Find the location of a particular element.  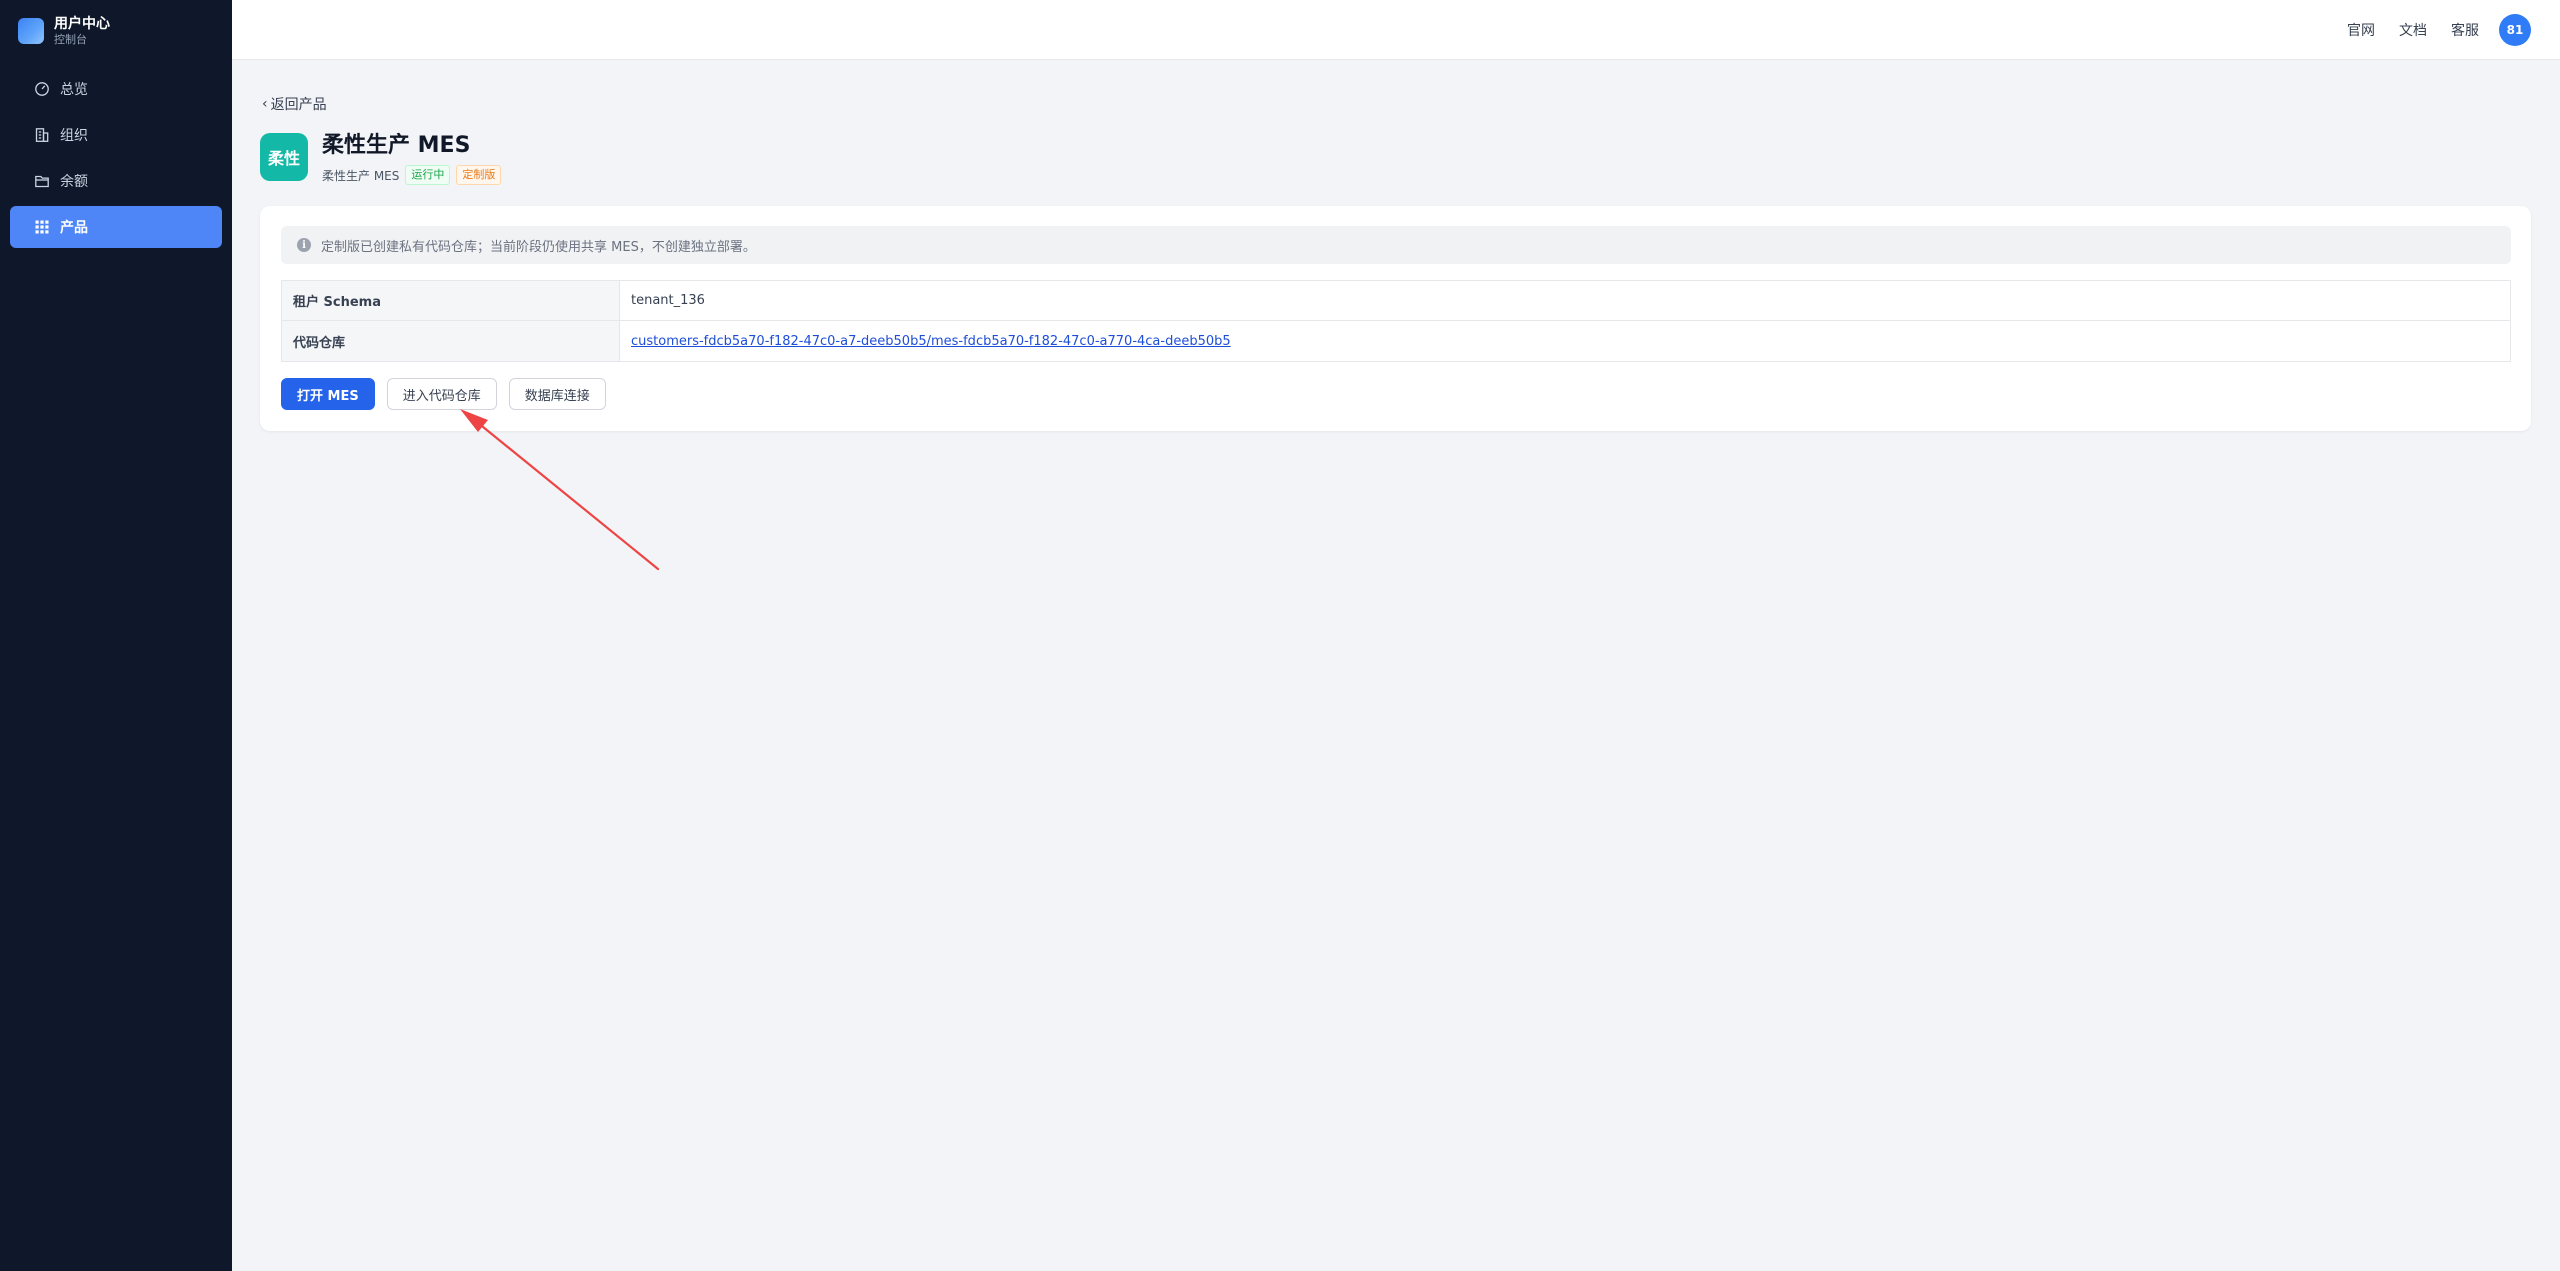

link-support: 客服 is located at coordinates (2465, 30).